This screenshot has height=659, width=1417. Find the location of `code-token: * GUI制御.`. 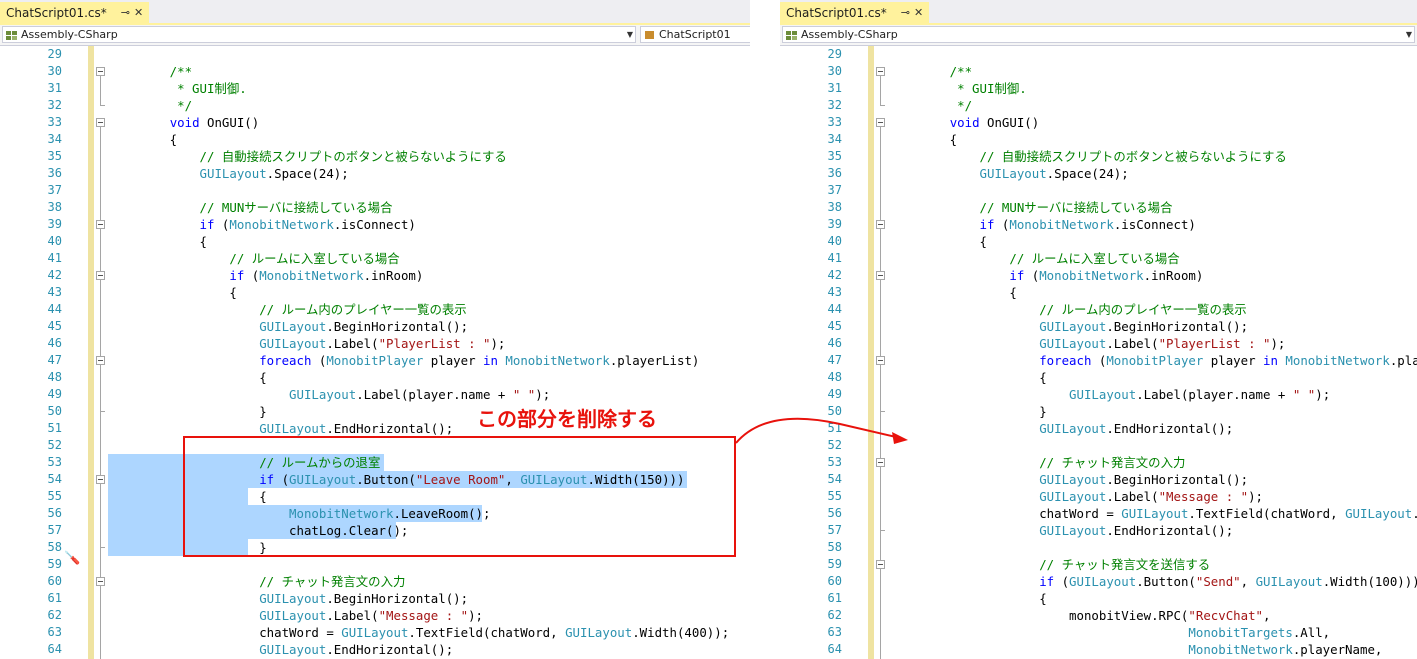

code-token: * GUI制御. is located at coordinates (178, 88).